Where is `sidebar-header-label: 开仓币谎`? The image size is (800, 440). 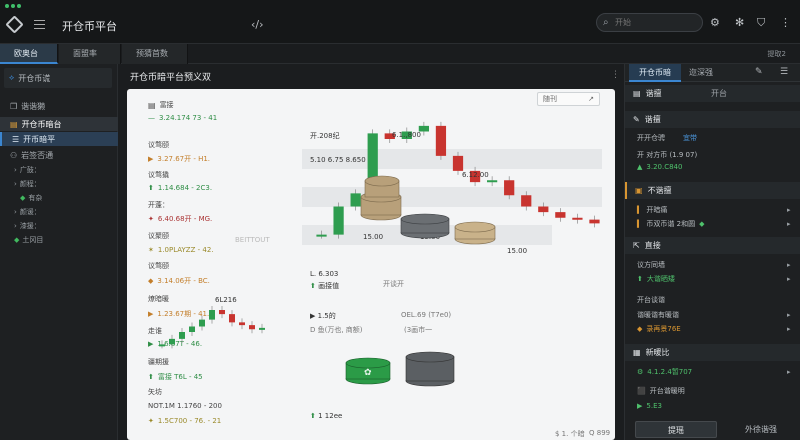 sidebar-header-label: 开仓币谎 is located at coordinates (34, 78).